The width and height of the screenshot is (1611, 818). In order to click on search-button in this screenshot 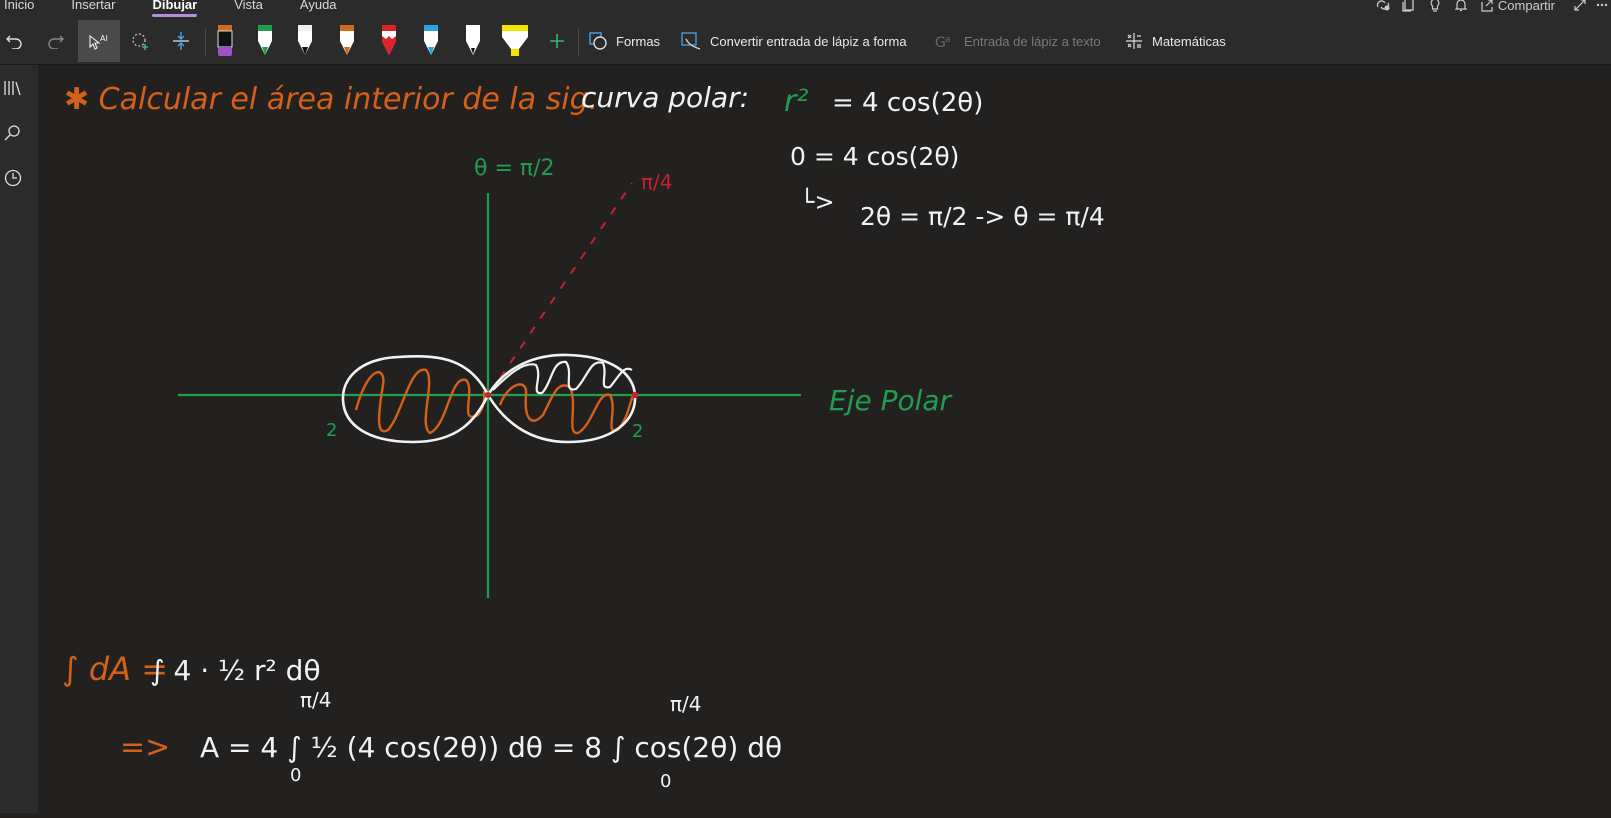, I will do `click(13, 133)`.